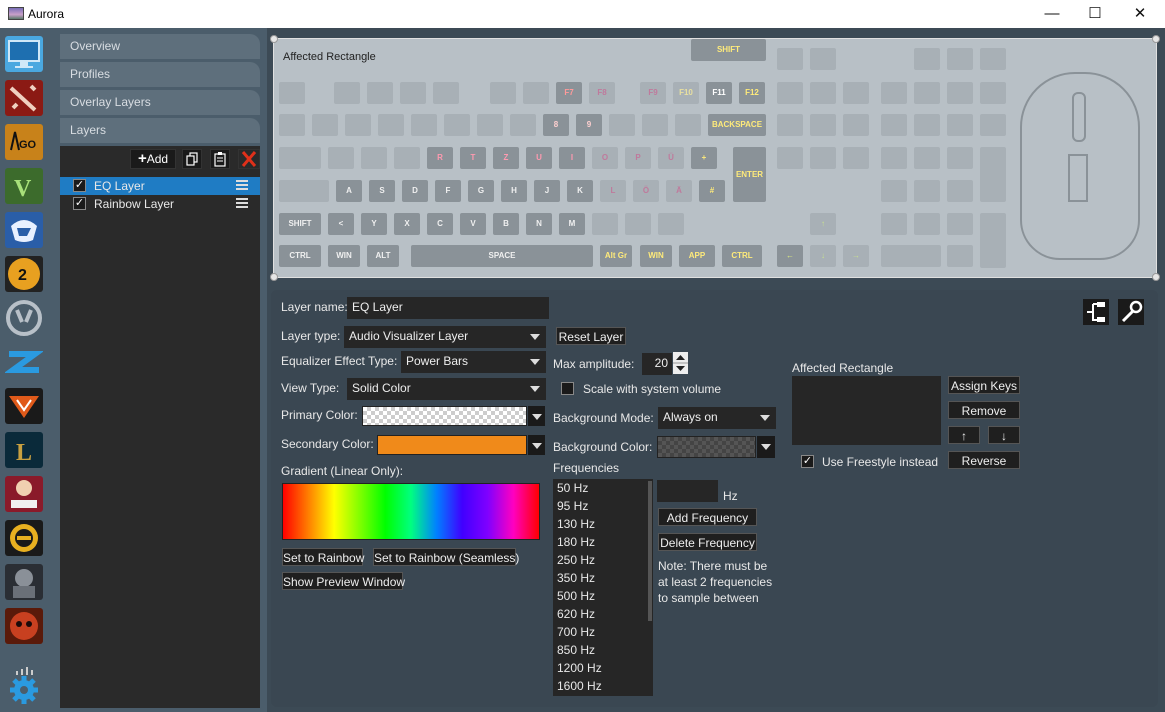 The width and height of the screenshot is (1165, 712). What do you see at coordinates (603, 632) in the screenshot?
I see `list-item: 700 Hz` at bounding box center [603, 632].